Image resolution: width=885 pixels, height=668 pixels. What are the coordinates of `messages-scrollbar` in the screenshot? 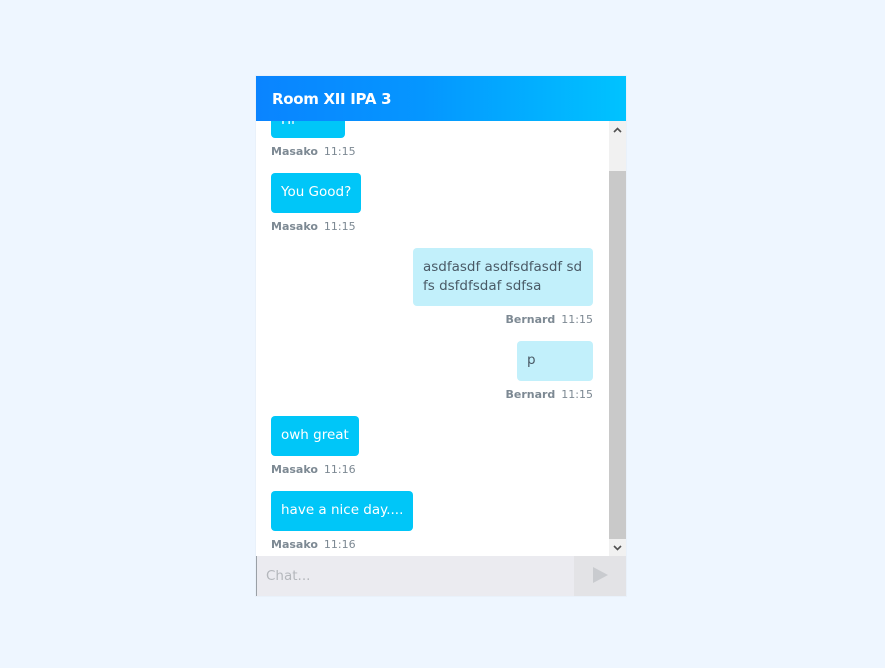 It's located at (617, 338).